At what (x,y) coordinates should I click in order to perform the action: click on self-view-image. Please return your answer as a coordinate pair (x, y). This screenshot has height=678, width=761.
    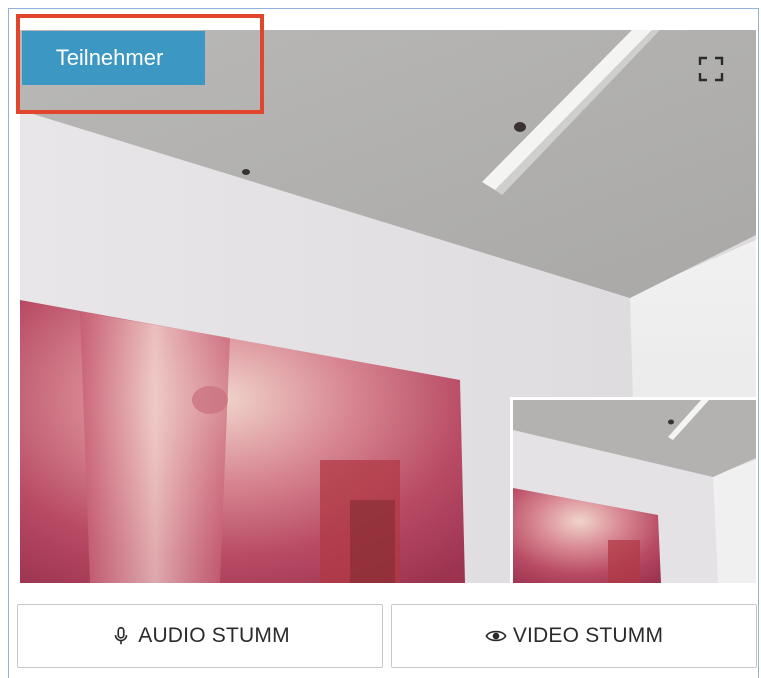
    Looking at the image, I should click on (634, 491).